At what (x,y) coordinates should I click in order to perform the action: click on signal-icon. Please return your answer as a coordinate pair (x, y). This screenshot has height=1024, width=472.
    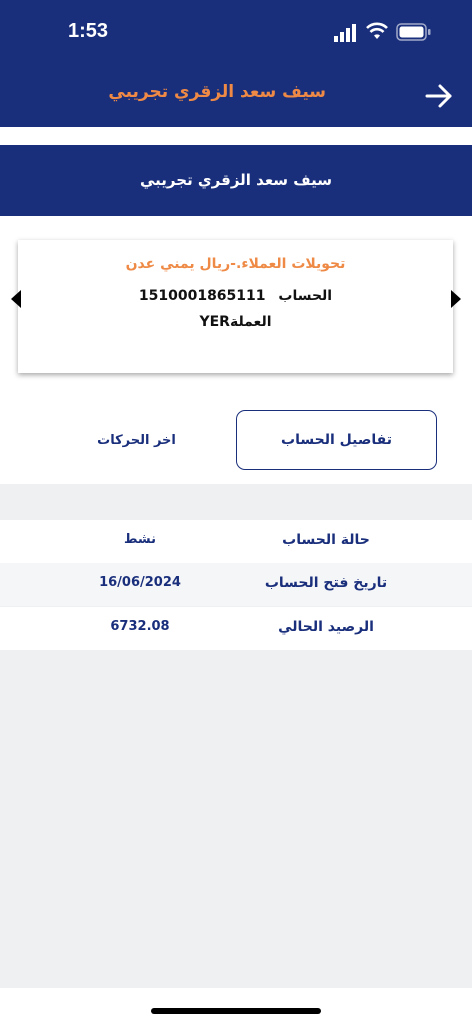
    Looking at the image, I should click on (345, 33).